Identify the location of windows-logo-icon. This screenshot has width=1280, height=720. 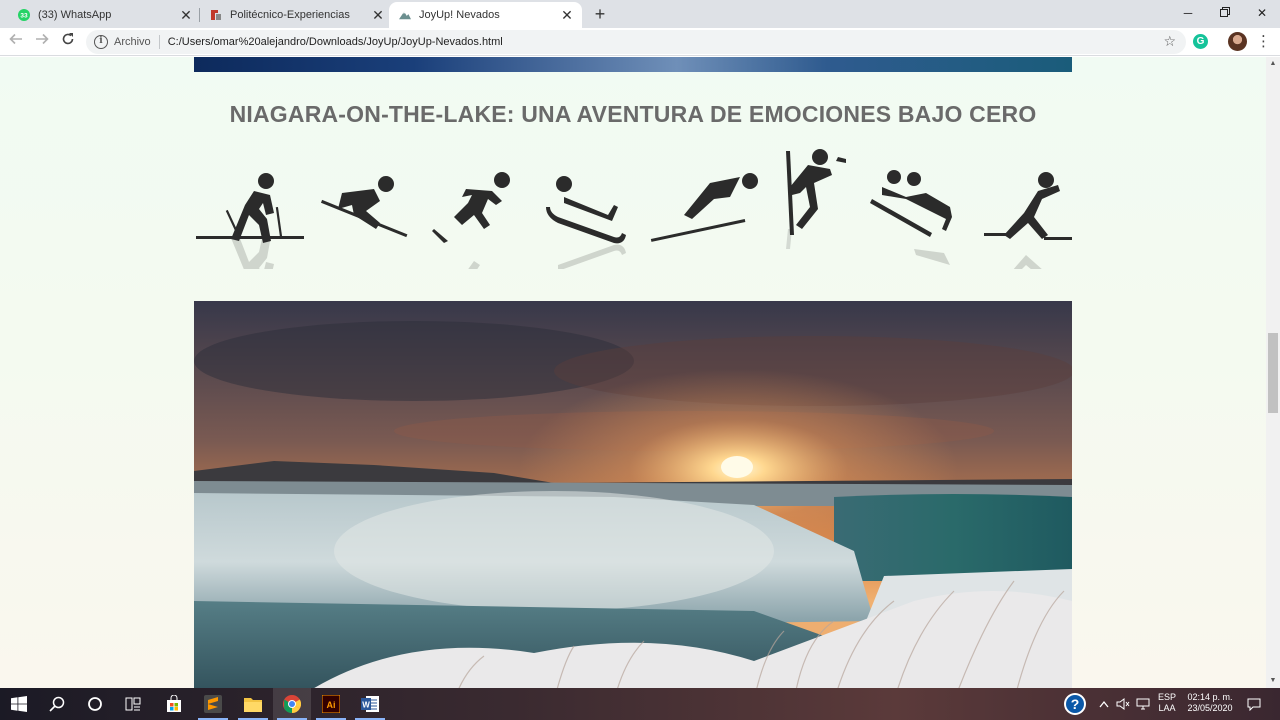
(19, 704).